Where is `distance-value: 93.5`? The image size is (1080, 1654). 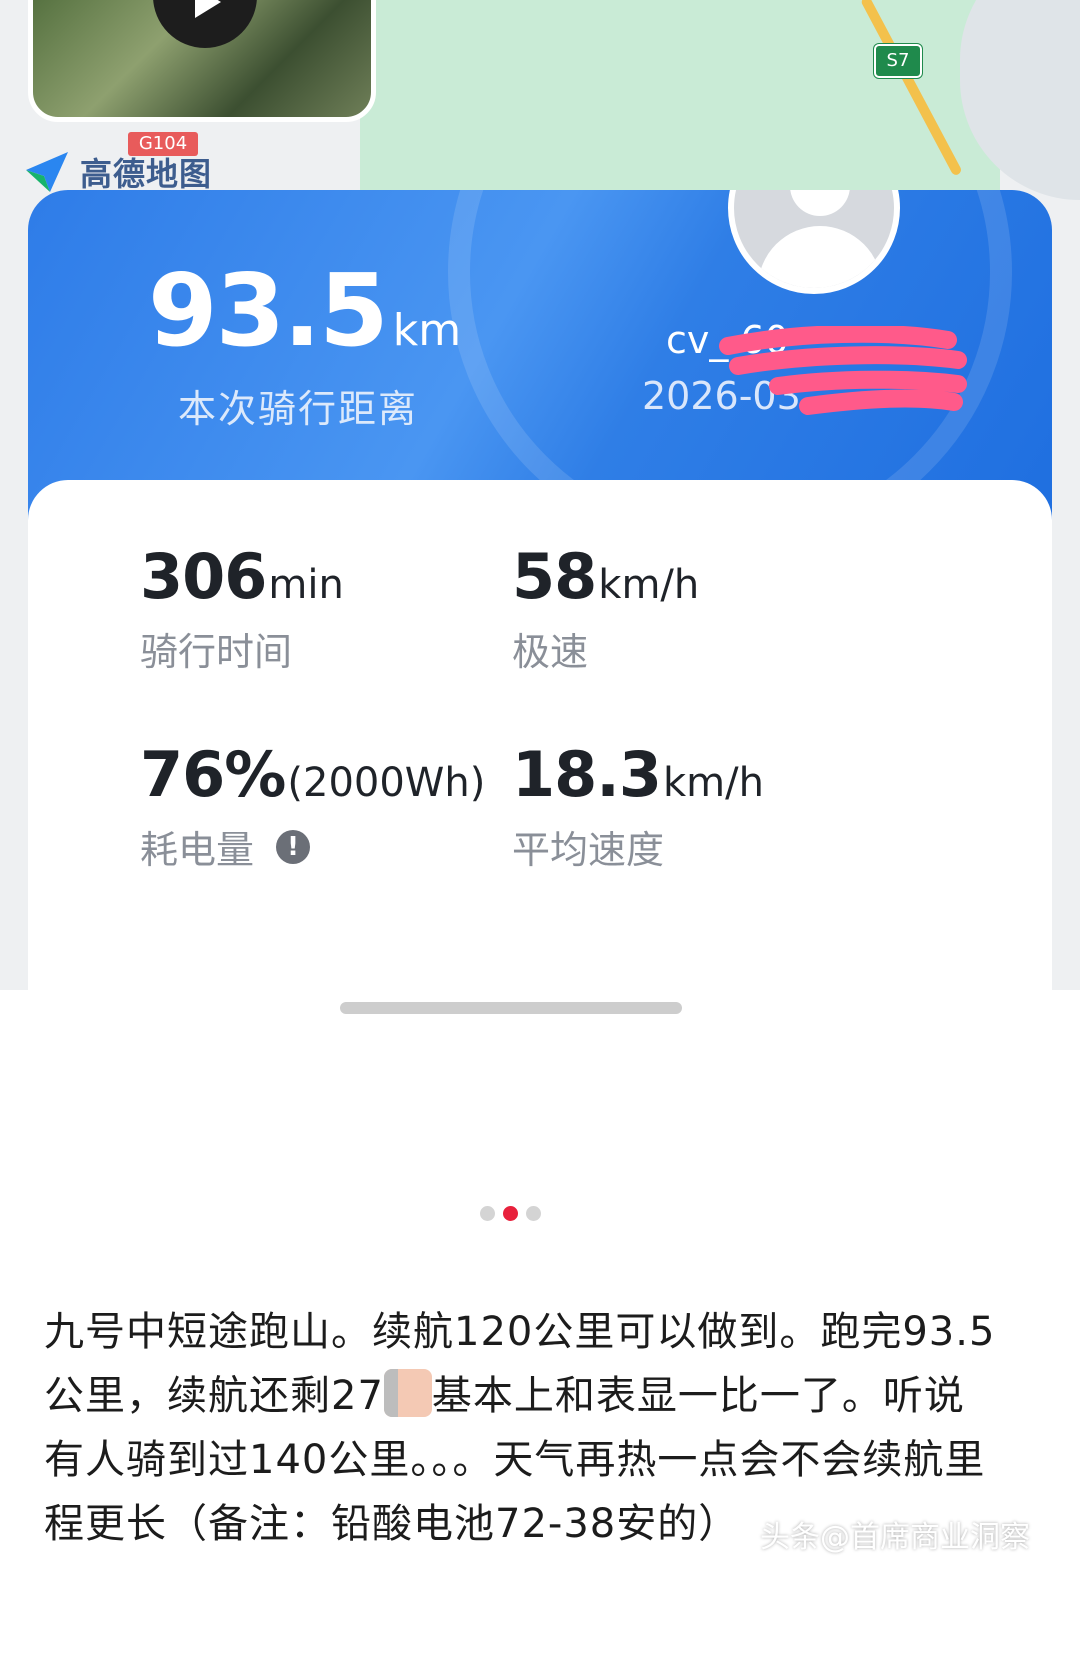
distance-value: 93.5 is located at coordinates (268, 310).